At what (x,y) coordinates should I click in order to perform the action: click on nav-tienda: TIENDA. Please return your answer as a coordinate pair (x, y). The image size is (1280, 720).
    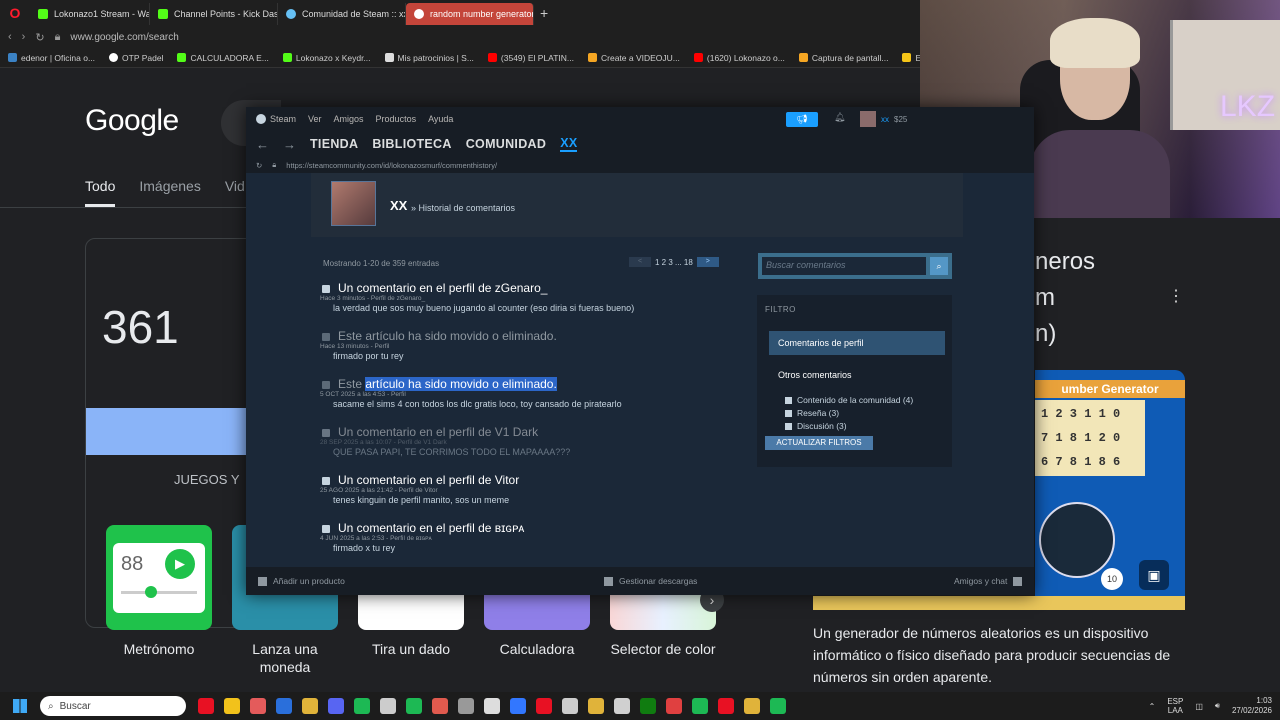
    Looking at the image, I should click on (334, 144).